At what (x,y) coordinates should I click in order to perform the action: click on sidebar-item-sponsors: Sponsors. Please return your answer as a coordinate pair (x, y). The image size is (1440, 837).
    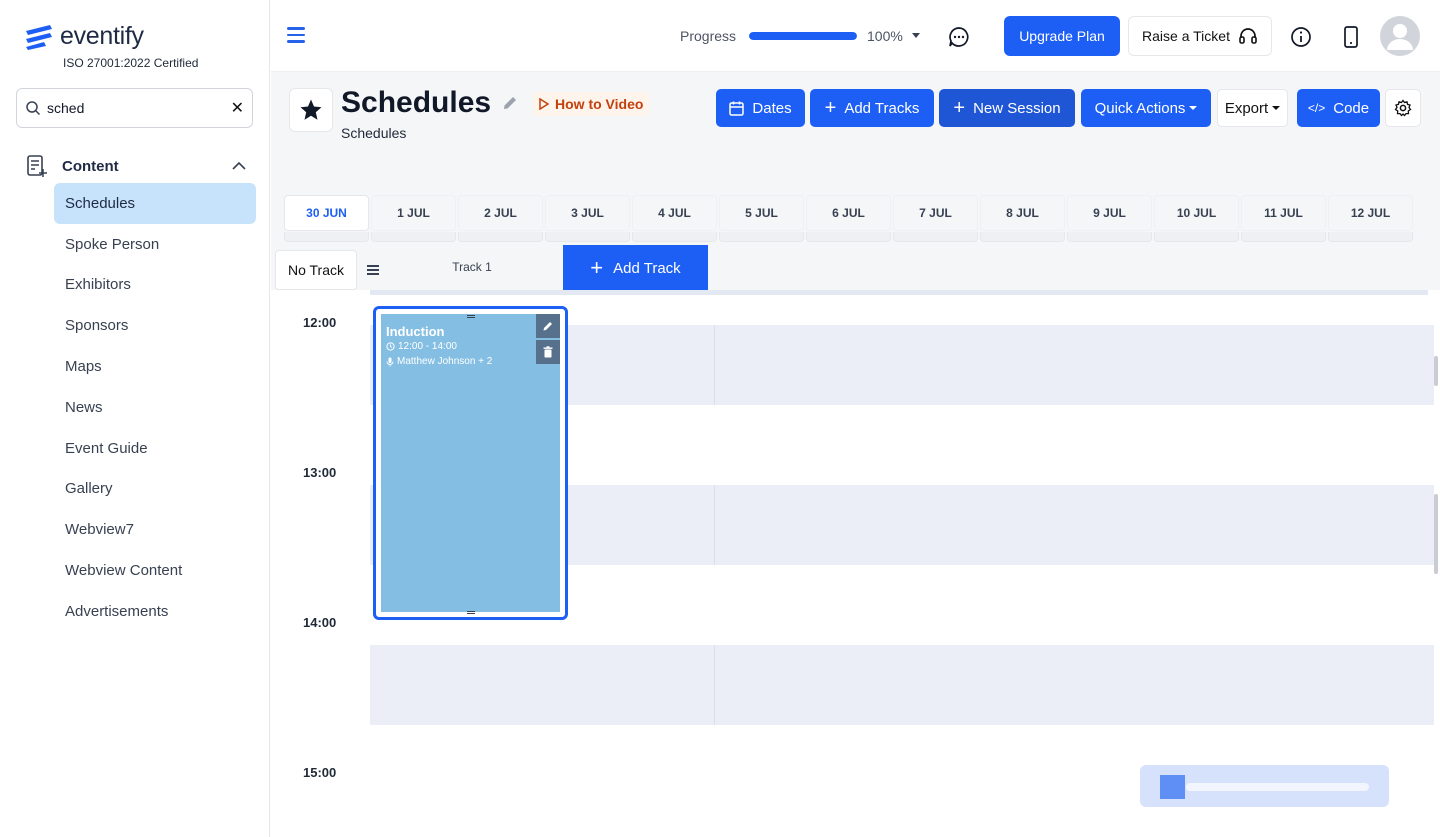
    Looking at the image, I should click on (155, 325).